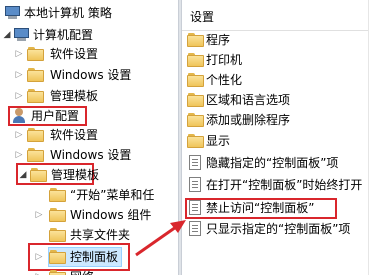  I want to click on details-item-always-open: 在打开“控制面板”时始终打开, so click(275, 185).